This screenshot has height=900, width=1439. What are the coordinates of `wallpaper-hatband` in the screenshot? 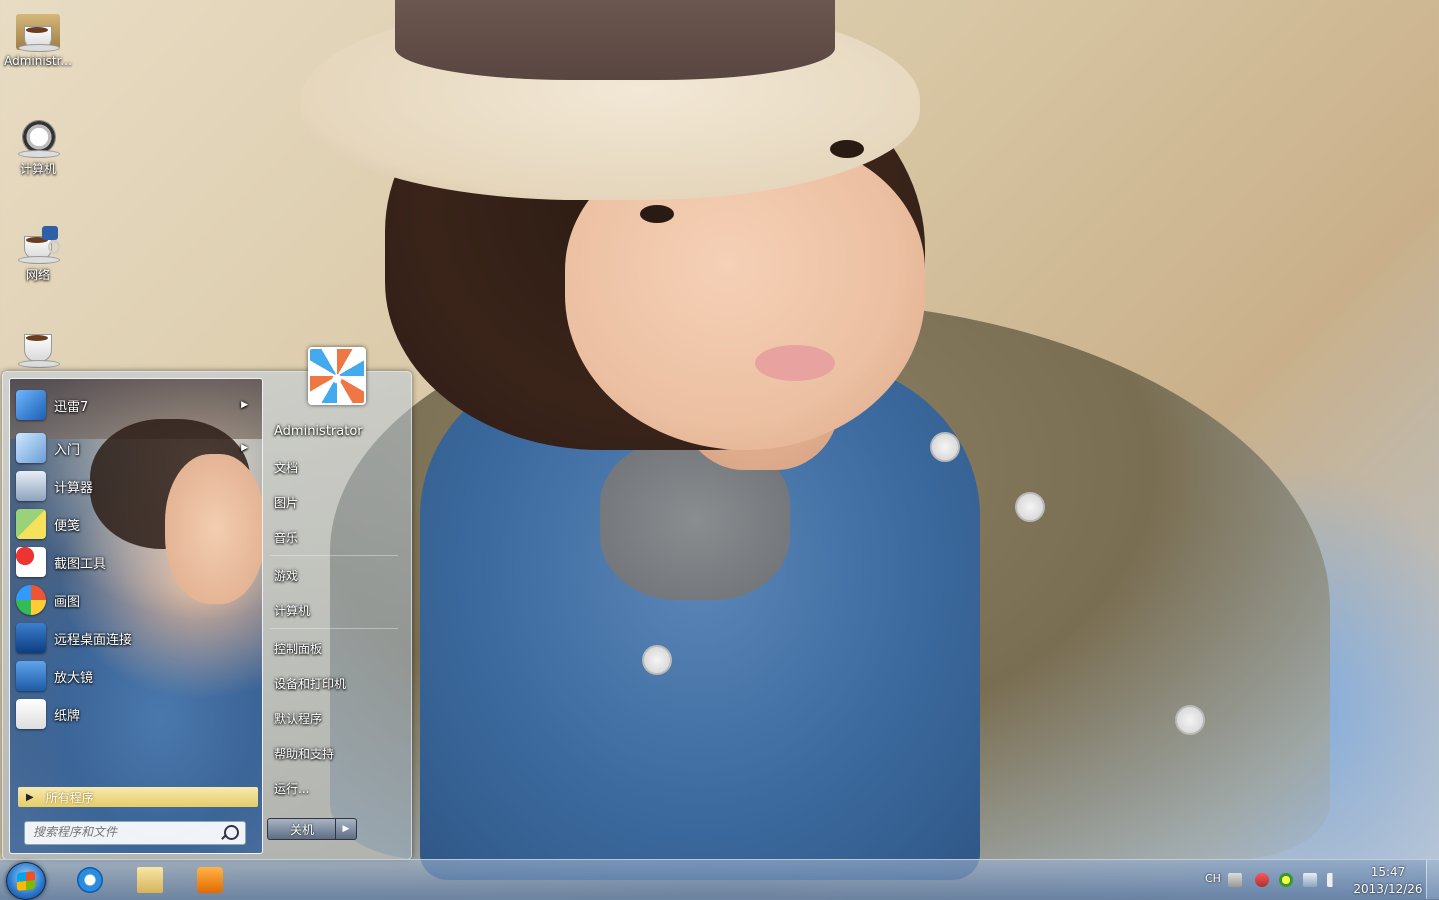 It's located at (615, 40).